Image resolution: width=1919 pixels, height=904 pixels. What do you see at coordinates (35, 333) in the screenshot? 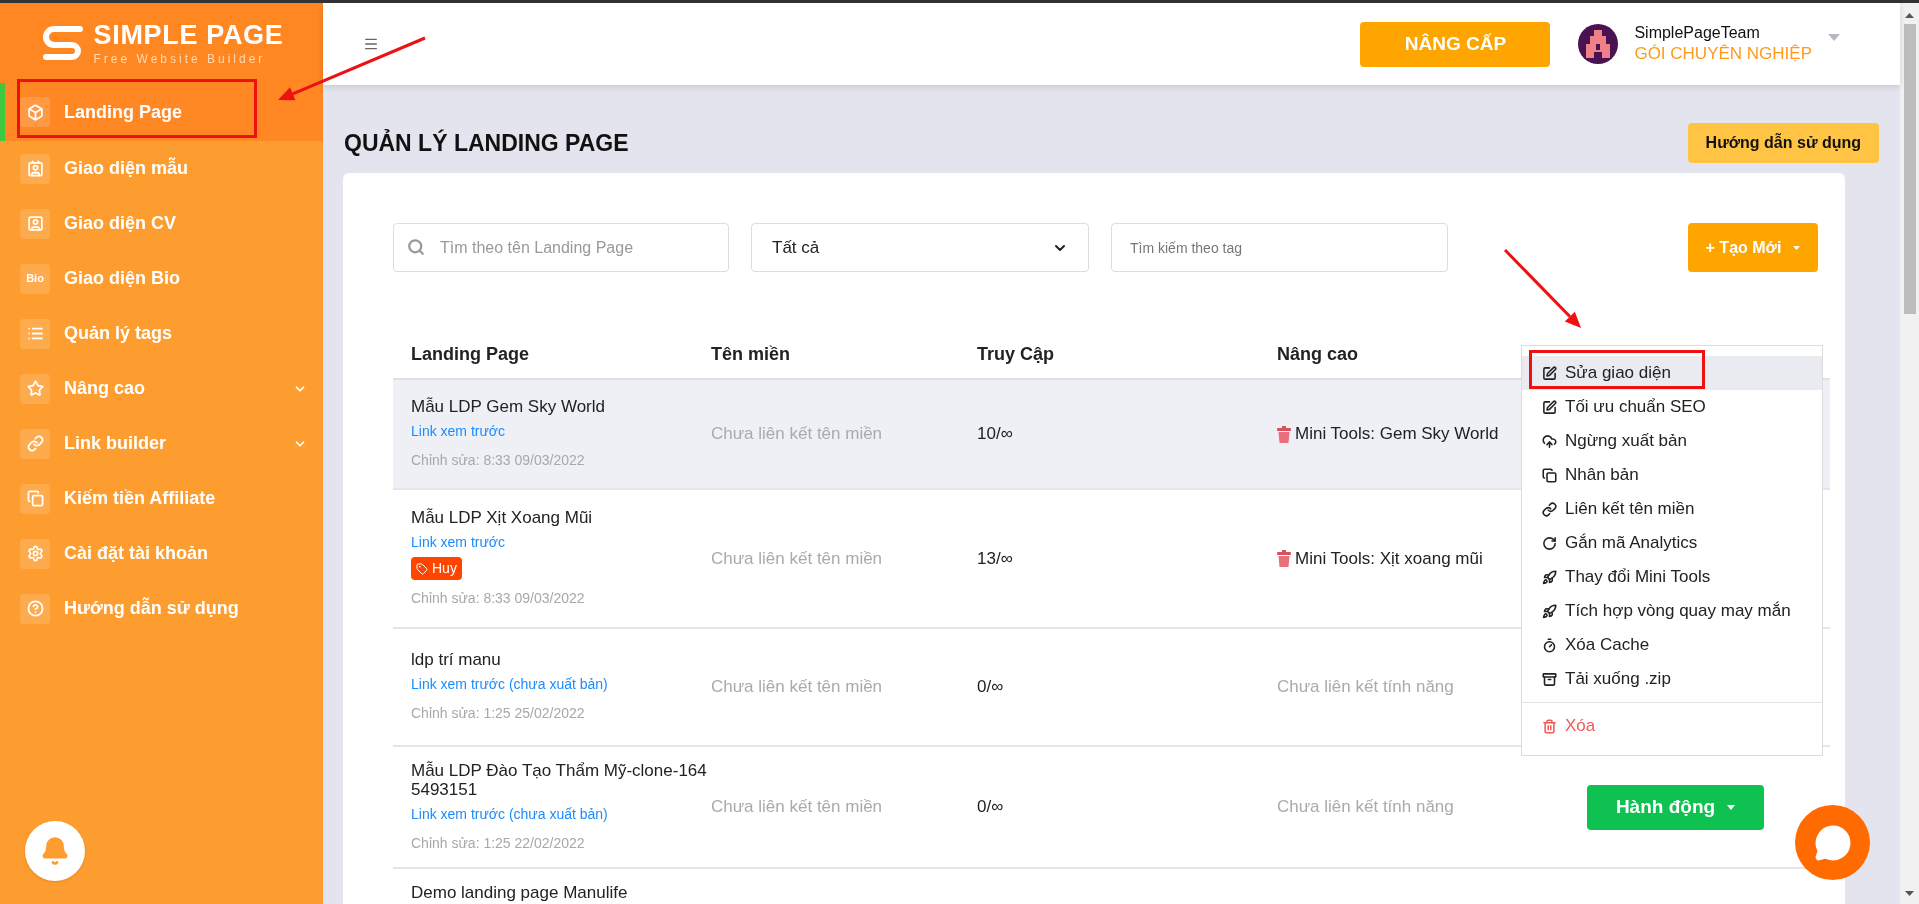
I see `list-icon` at bounding box center [35, 333].